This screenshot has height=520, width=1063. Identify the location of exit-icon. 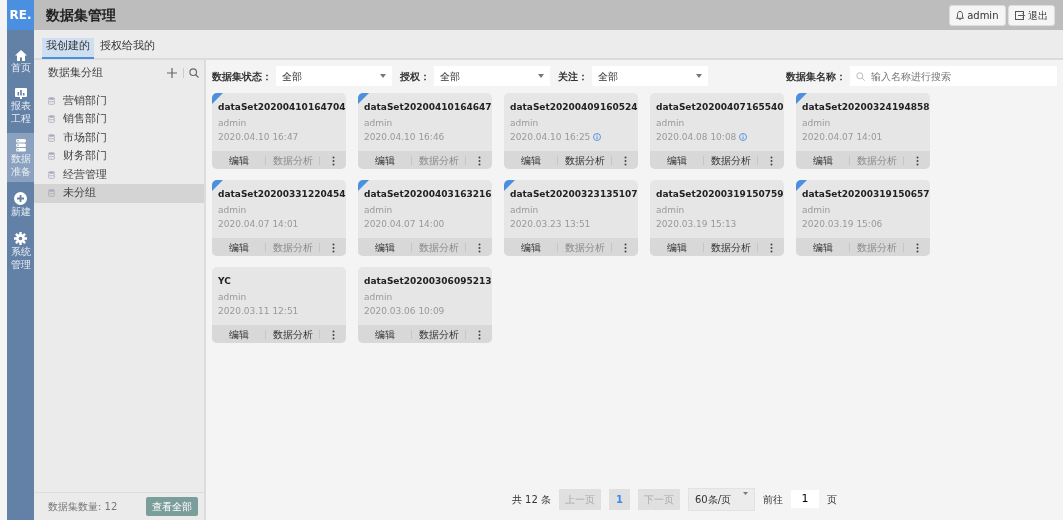
(1020, 15).